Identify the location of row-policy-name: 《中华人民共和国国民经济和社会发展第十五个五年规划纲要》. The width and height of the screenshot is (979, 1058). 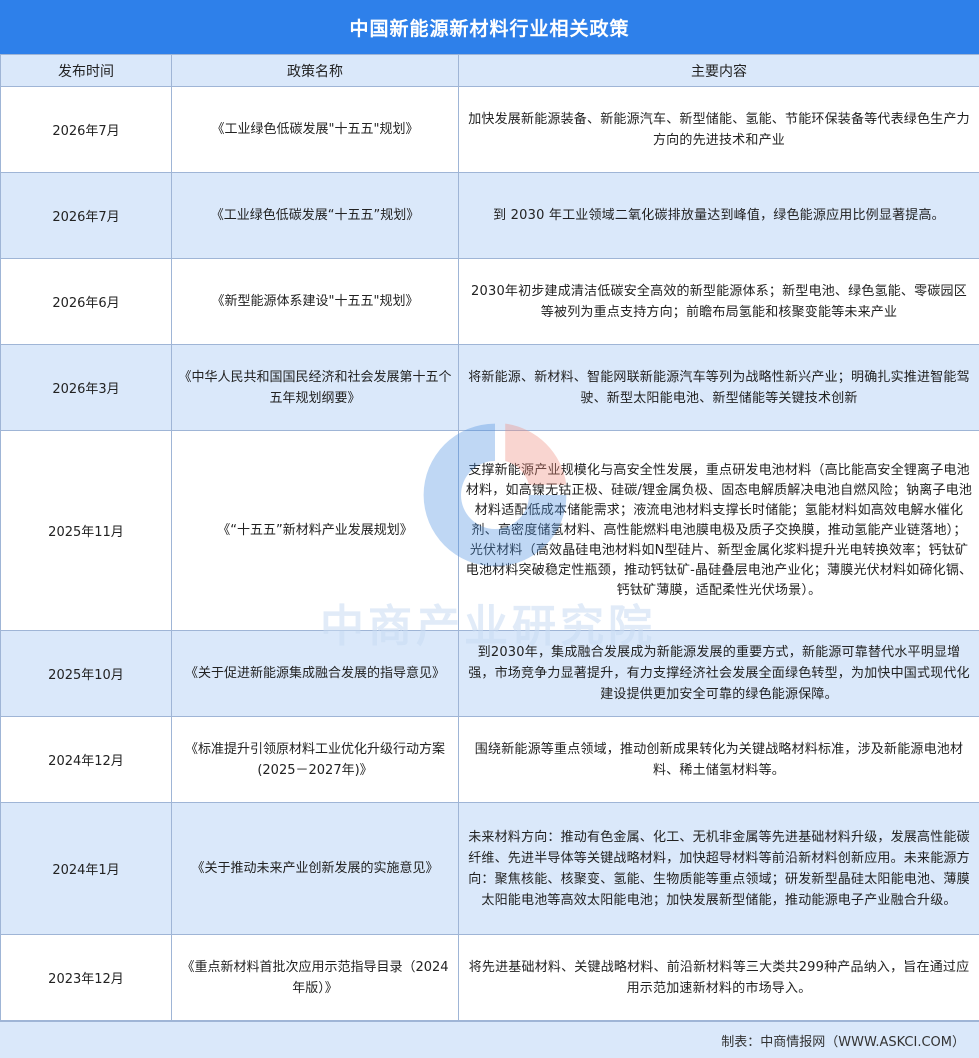
(315, 387).